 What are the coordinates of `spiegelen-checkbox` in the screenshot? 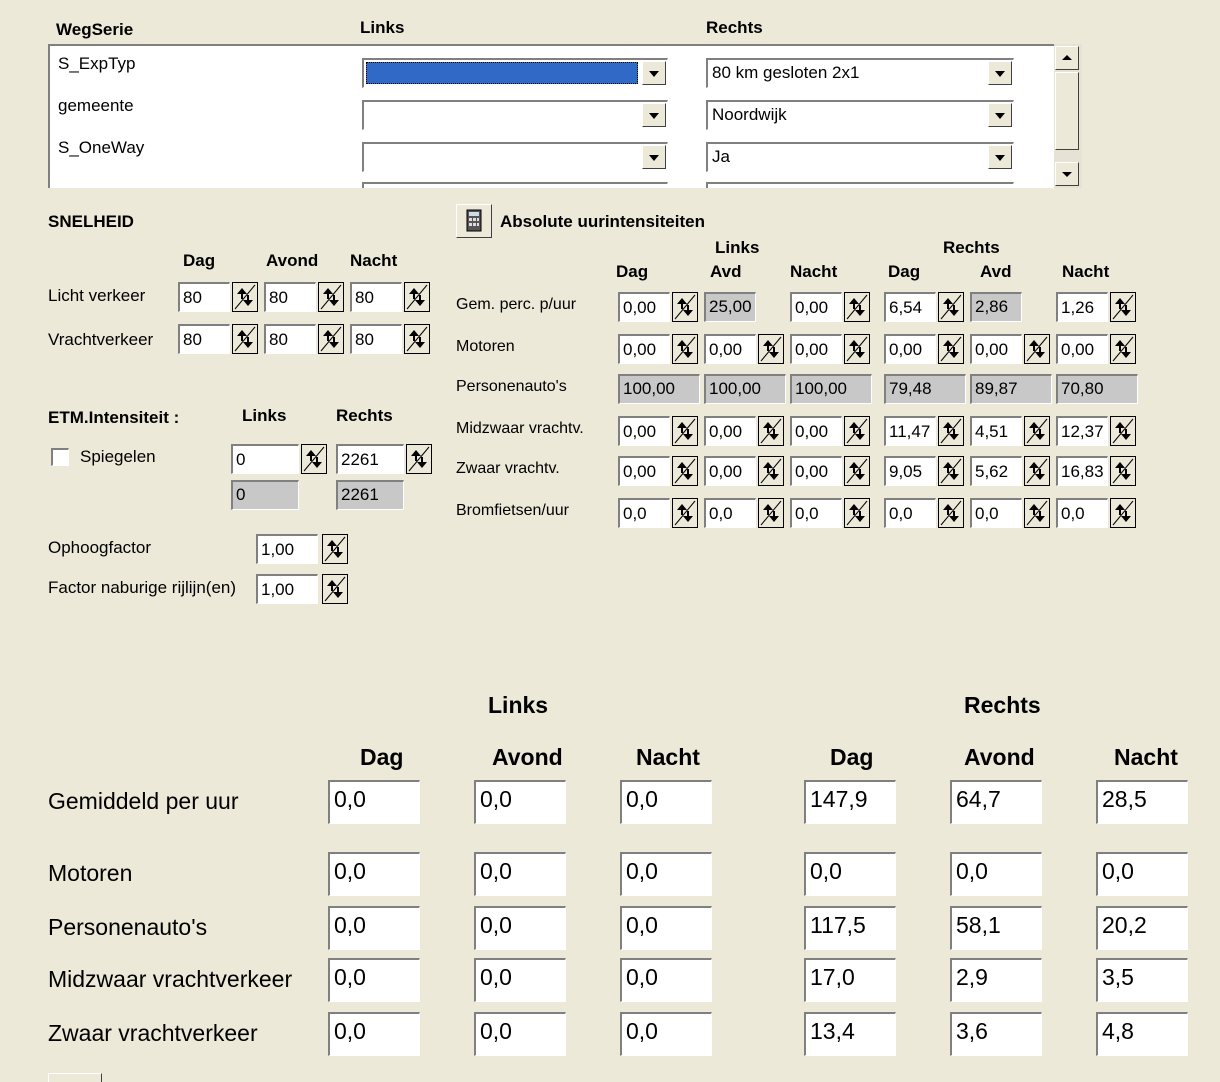 It's located at (60, 457).